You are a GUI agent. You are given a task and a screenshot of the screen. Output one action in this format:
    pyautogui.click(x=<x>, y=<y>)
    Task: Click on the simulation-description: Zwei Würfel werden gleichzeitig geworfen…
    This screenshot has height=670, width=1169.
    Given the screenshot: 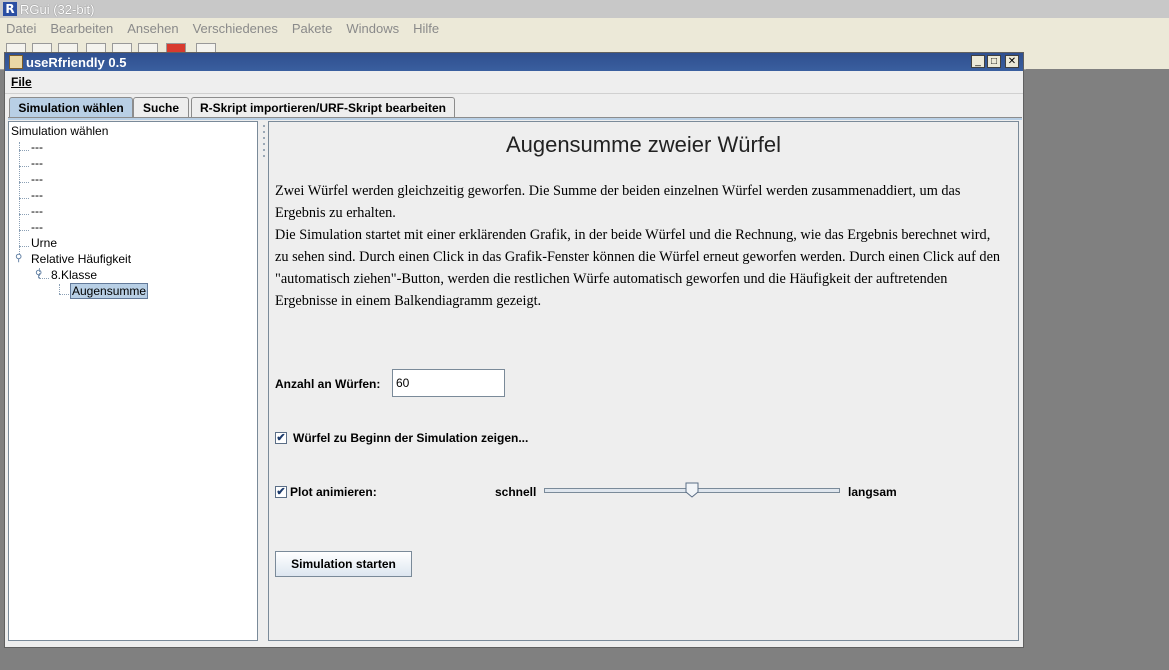 What is the action you would take?
    pyautogui.click(x=640, y=246)
    